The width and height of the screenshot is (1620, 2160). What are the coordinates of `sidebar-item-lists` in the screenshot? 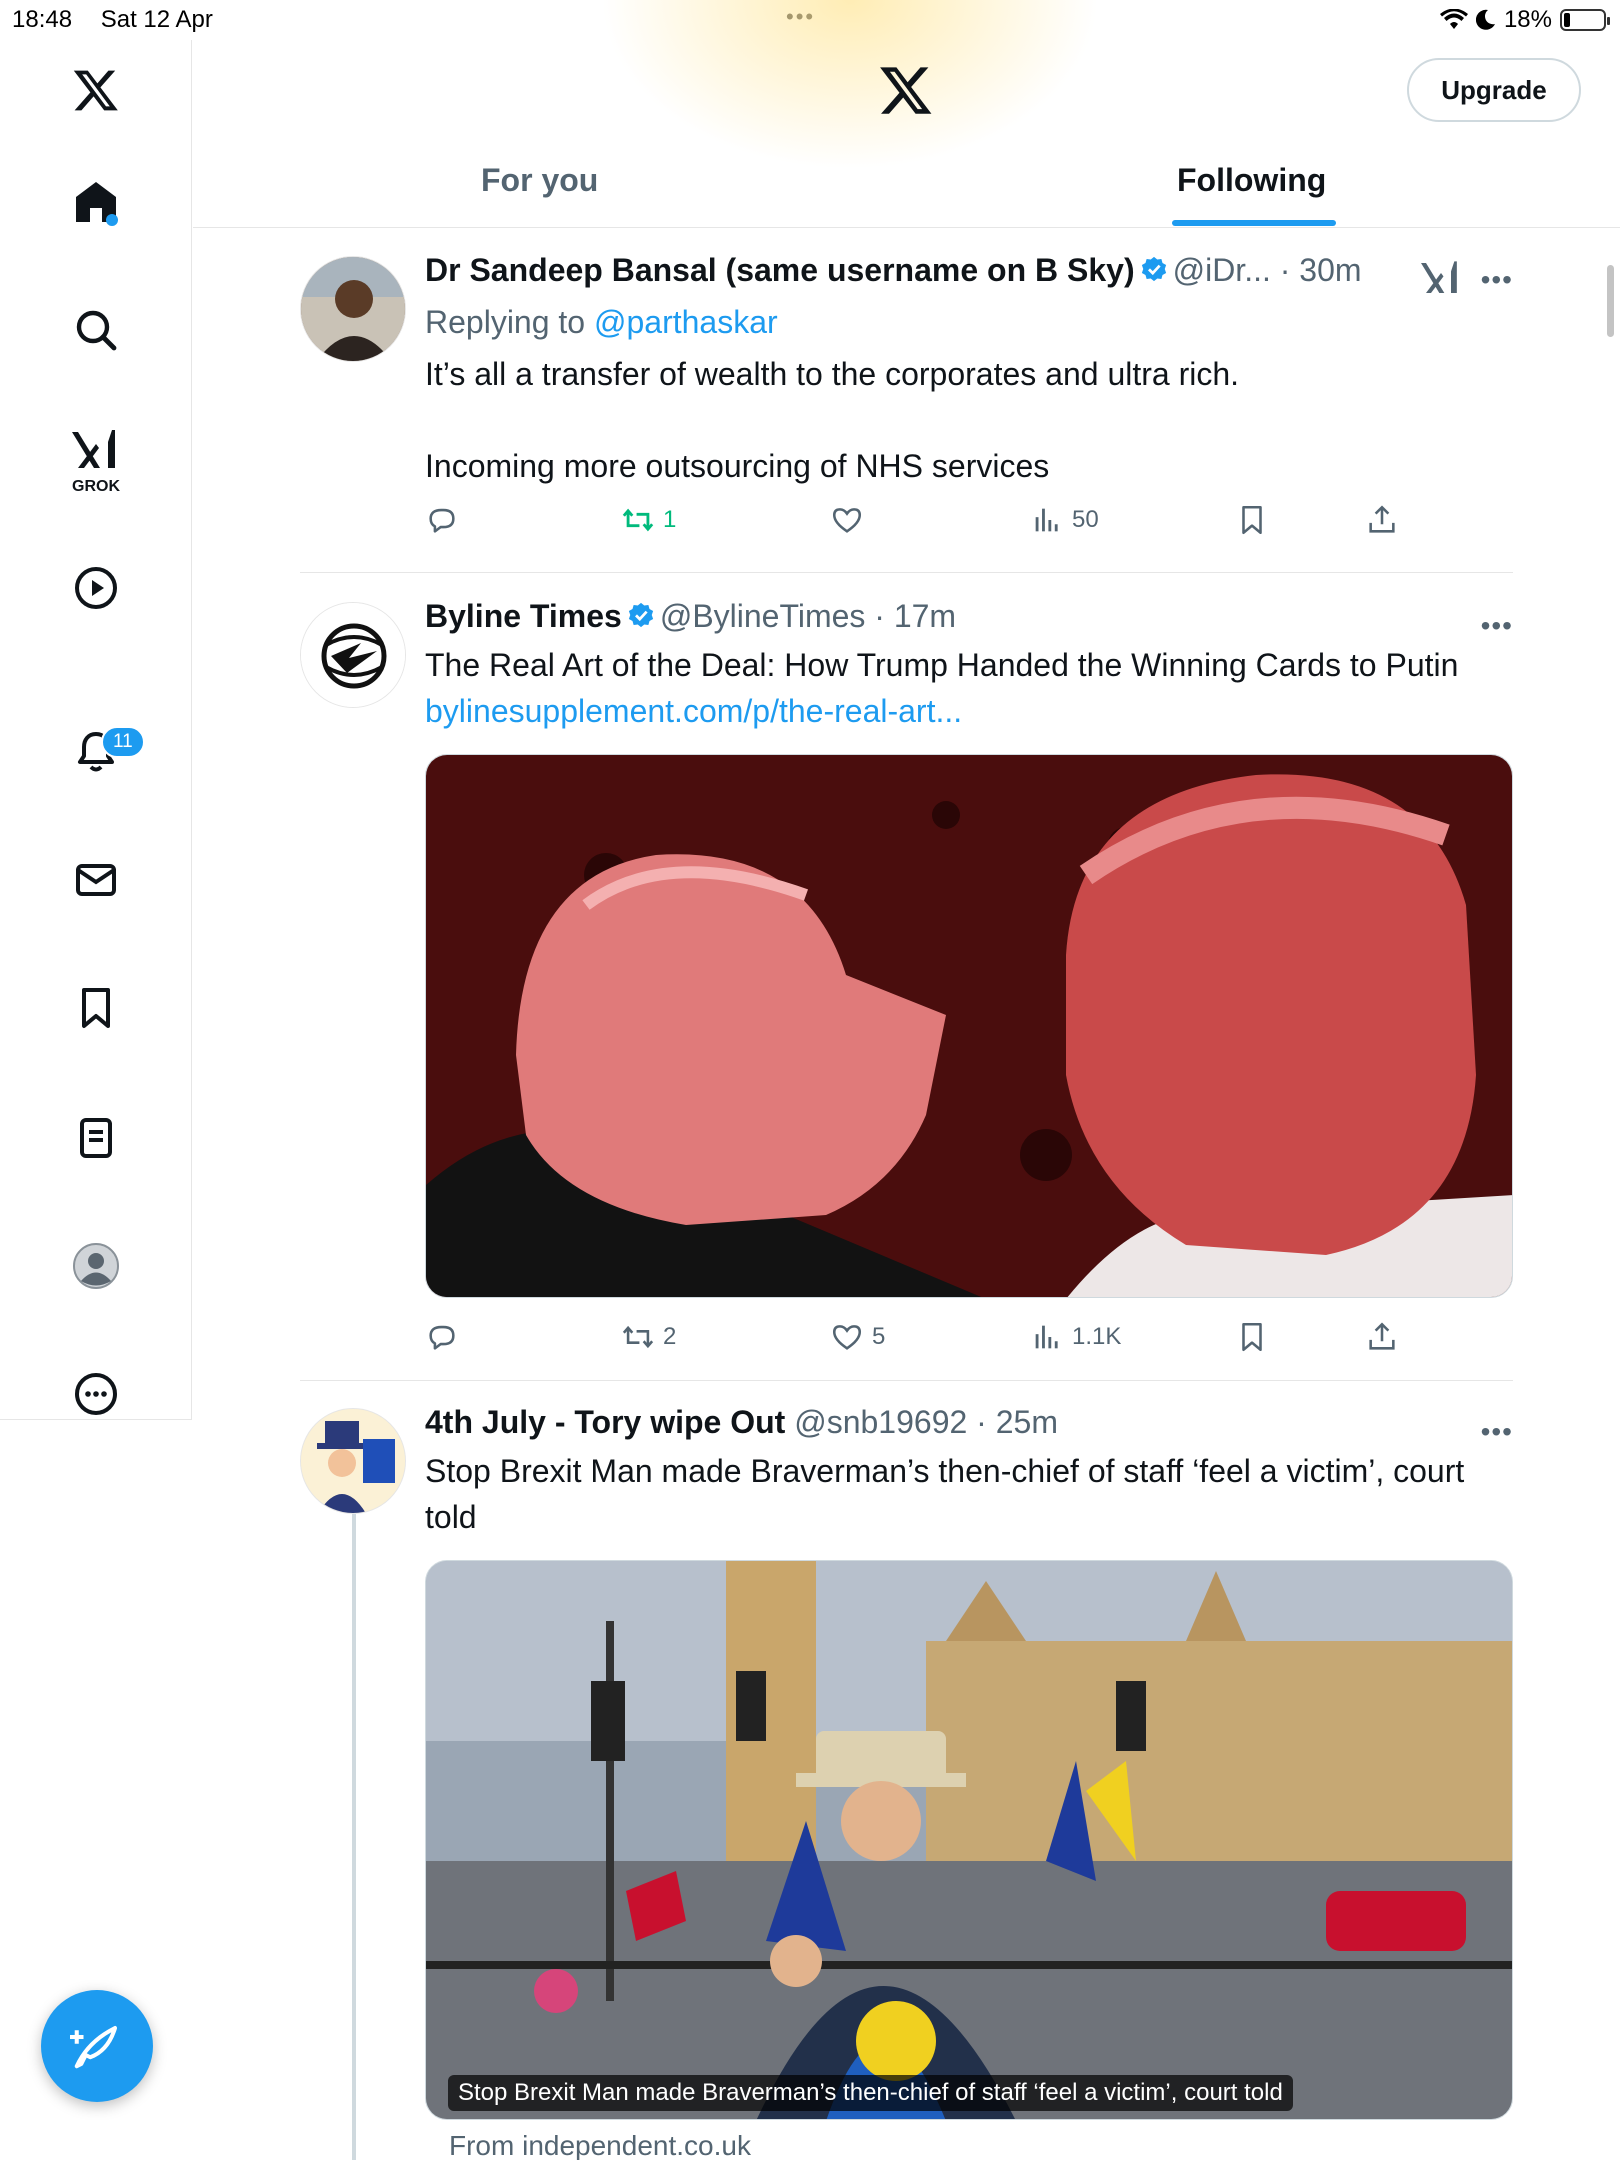 It's located at (96, 1138).